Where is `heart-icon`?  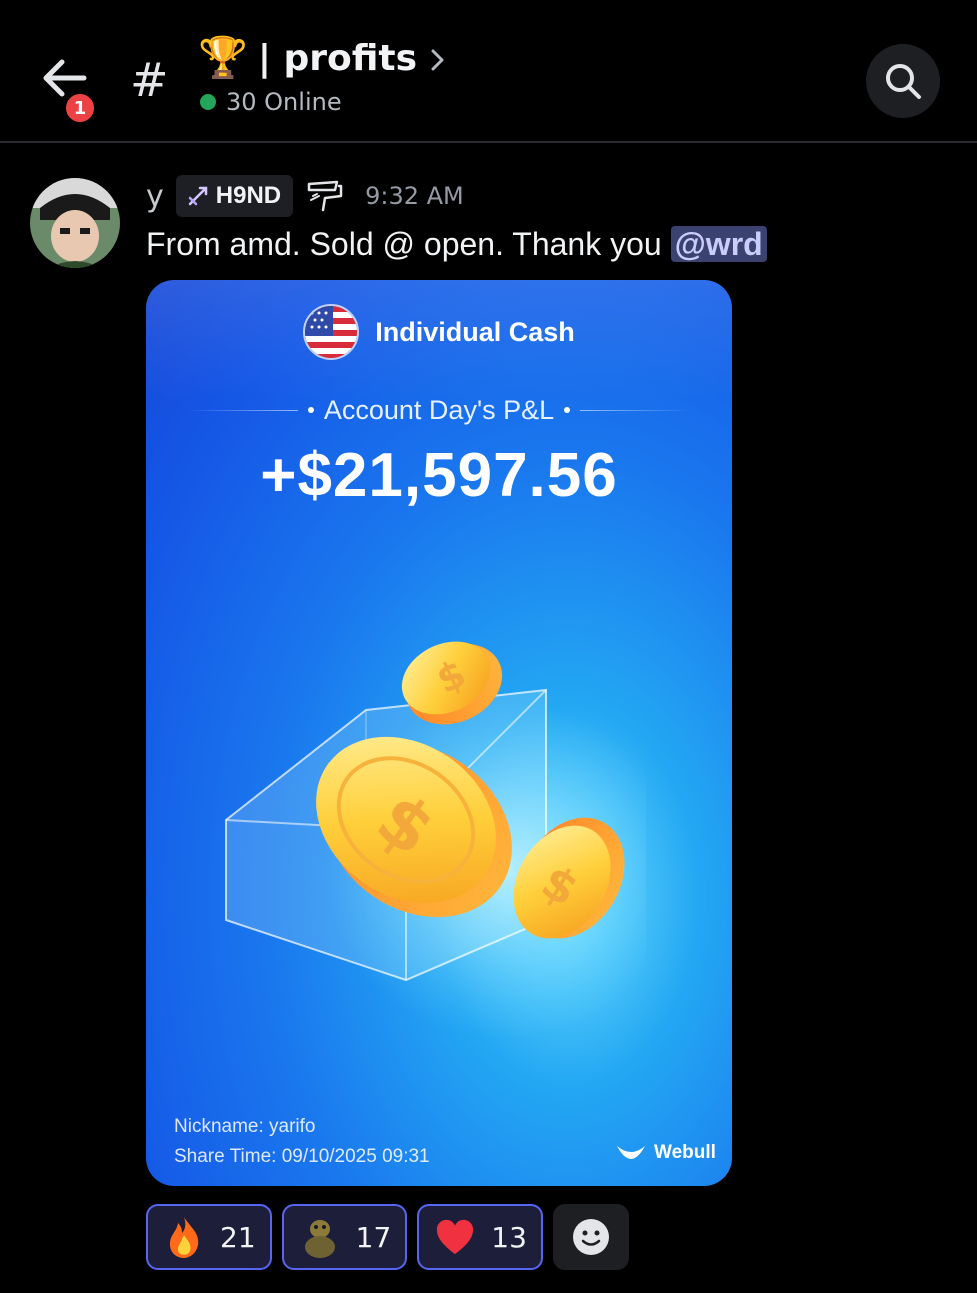 heart-icon is located at coordinates (455, 1237).